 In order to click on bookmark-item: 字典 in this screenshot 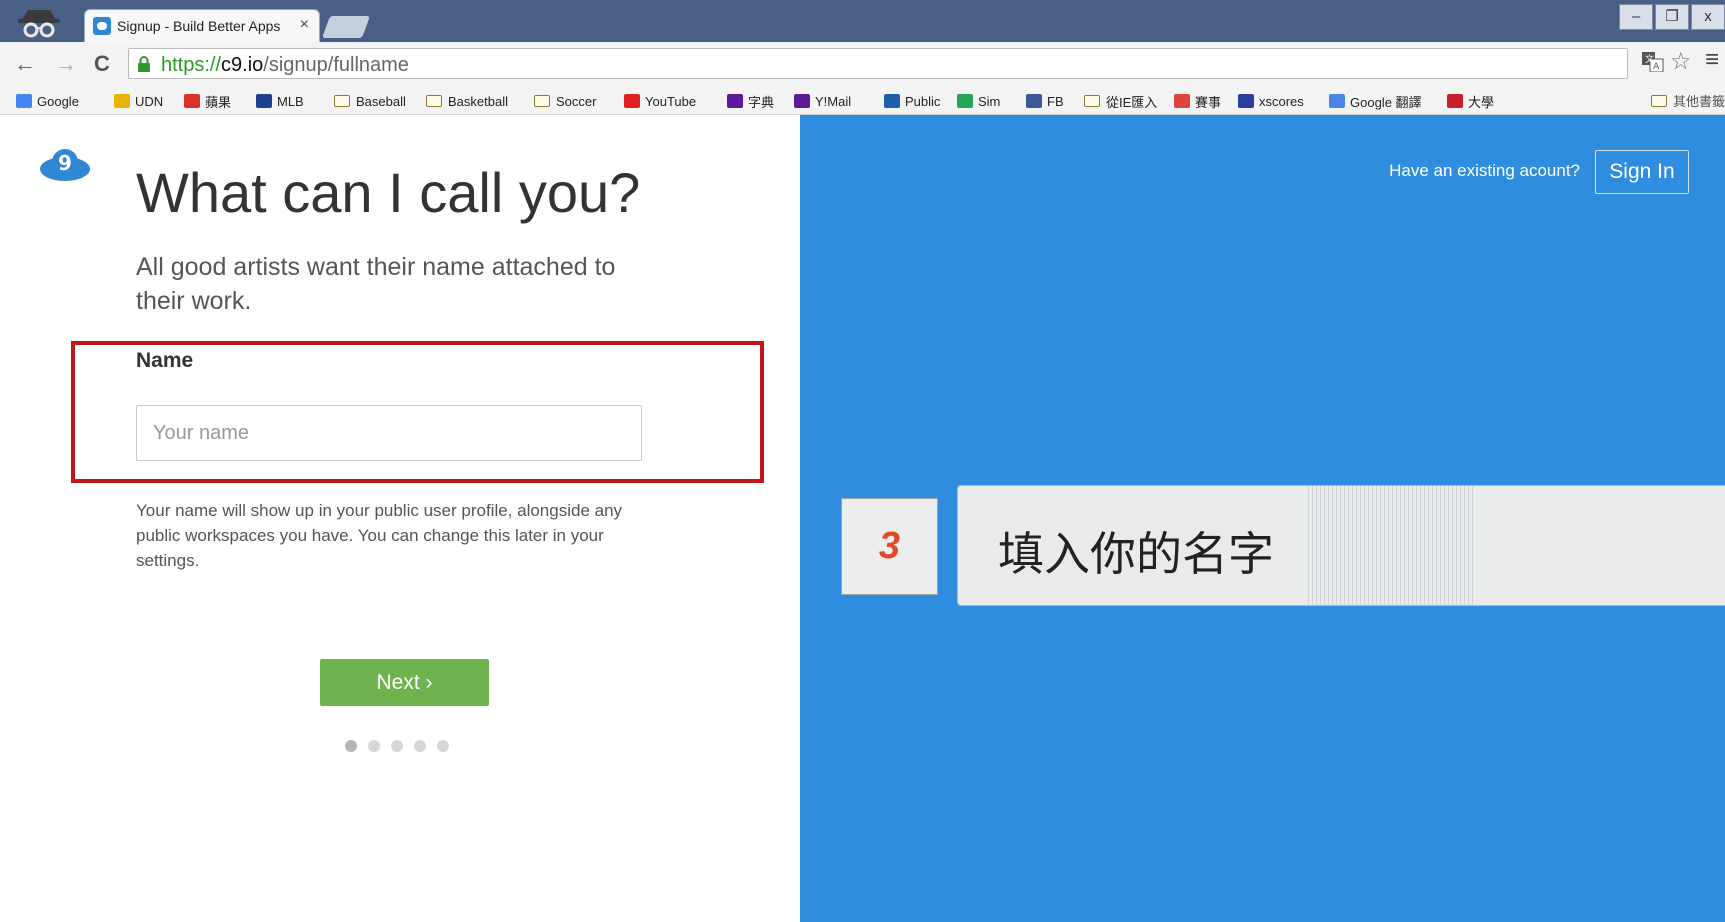, I will do `click(750, 101)`.